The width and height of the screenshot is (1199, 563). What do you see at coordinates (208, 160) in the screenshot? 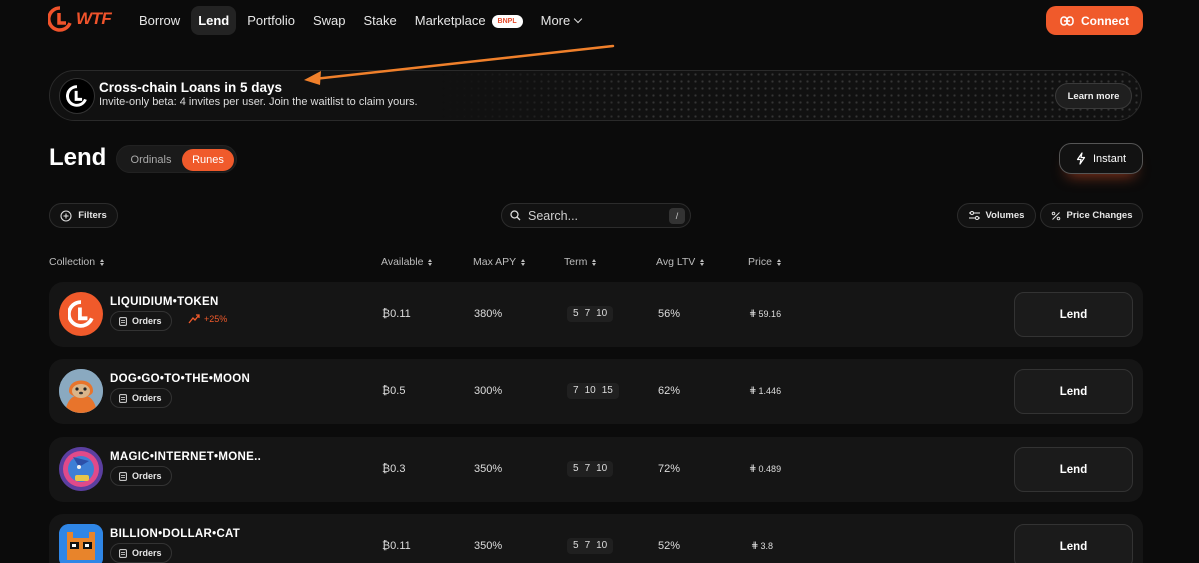
I see `tab-runes: Runes` at bounding box center [208, 160].